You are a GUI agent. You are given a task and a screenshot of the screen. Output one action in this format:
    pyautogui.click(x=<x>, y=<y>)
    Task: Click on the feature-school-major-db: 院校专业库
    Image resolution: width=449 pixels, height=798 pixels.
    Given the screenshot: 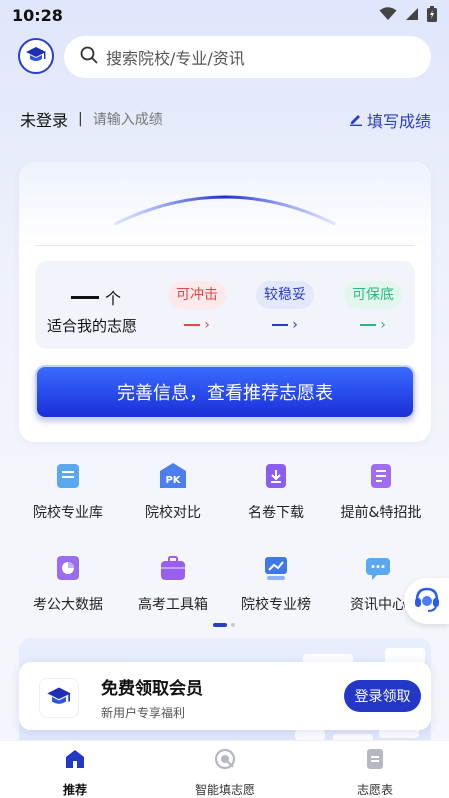 What is the action you would take?
    pyautogui.click(x=68, y=491)
    